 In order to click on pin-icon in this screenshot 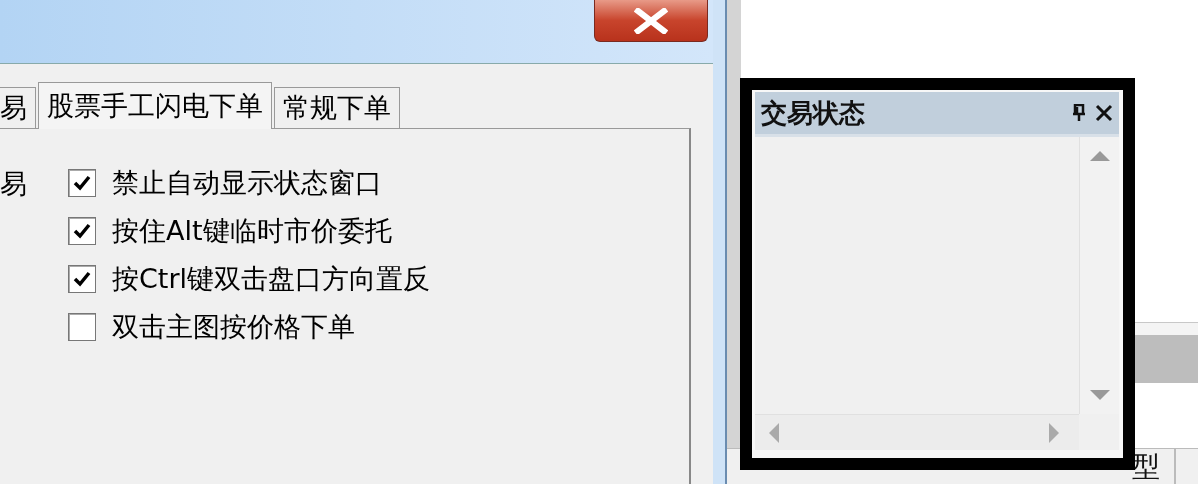, I will do `click(1079, 113)`.